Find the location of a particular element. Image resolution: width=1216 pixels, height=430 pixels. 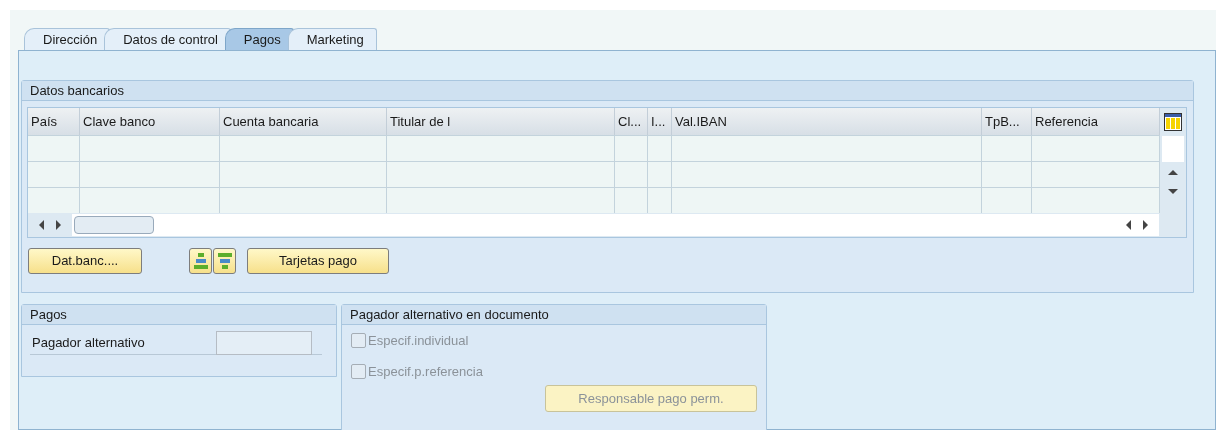

payment-cards-button: Tarjetas pago is located at coordinates (318, 261).